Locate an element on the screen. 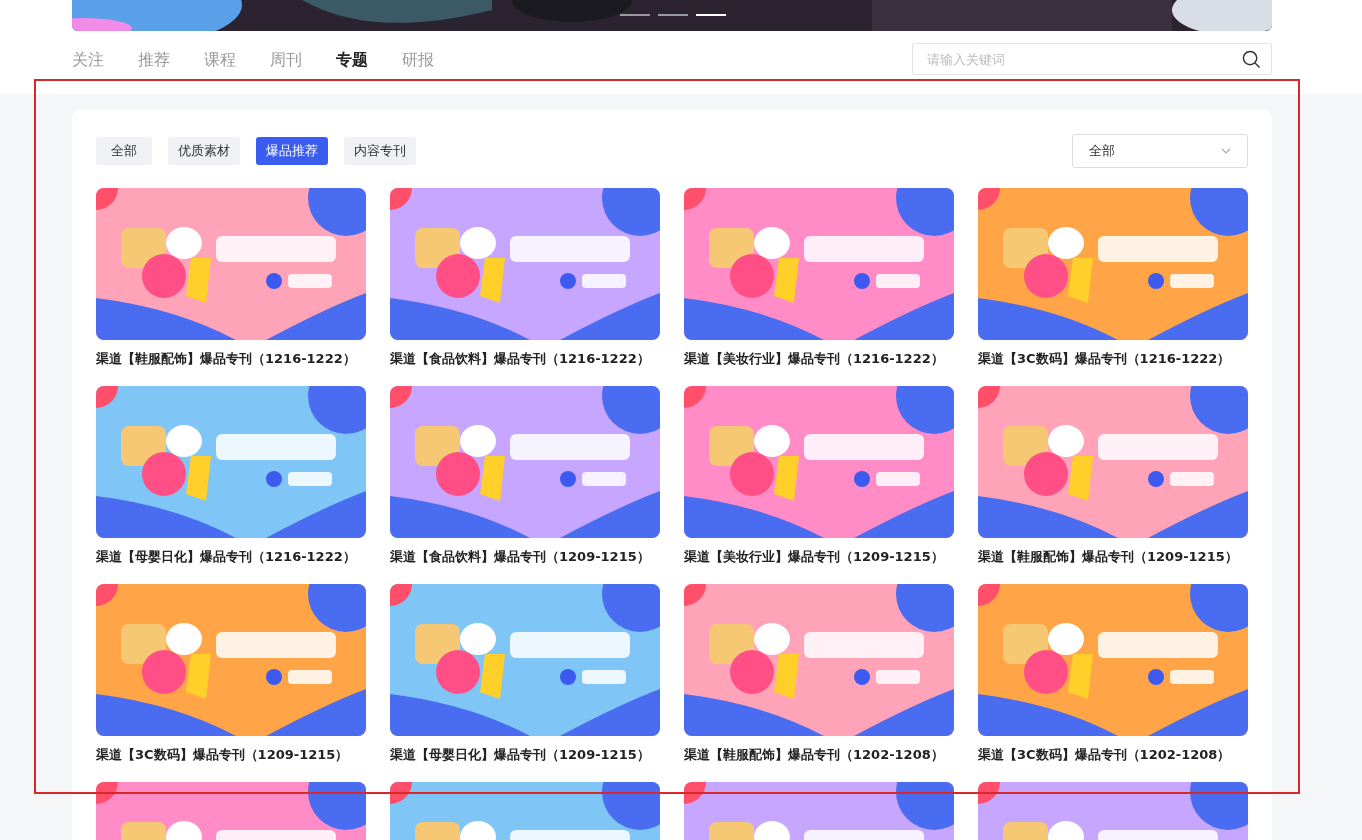  card-title: 渠道【母婴日化】爆品专刊（1209-1215） is located at coordinates (525, 755).